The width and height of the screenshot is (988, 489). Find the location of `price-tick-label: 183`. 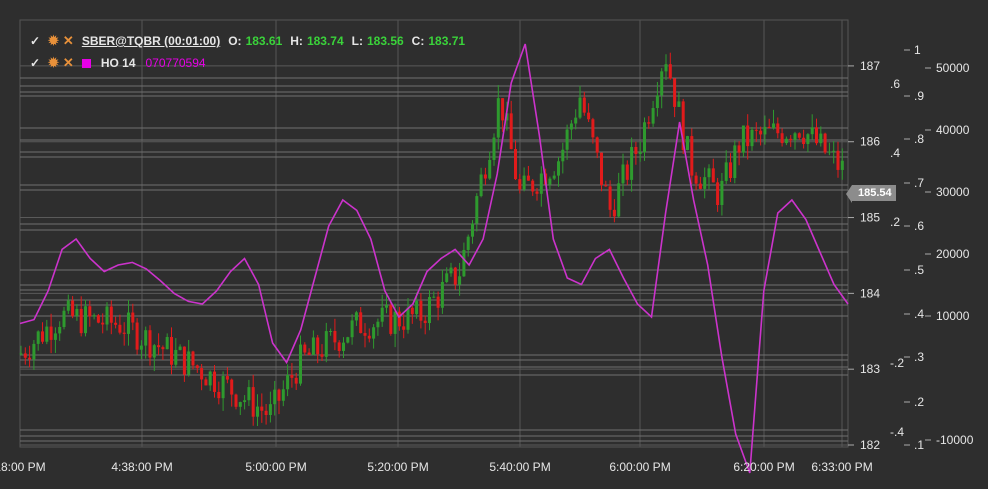

price-tick-label: 183 is located at coordinates (870, 369).